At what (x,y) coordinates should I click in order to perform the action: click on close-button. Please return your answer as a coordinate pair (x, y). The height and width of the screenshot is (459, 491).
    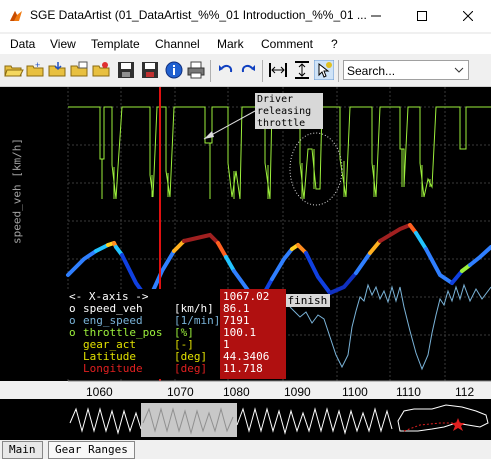
    Looking at the image, I should click on (468, 16).